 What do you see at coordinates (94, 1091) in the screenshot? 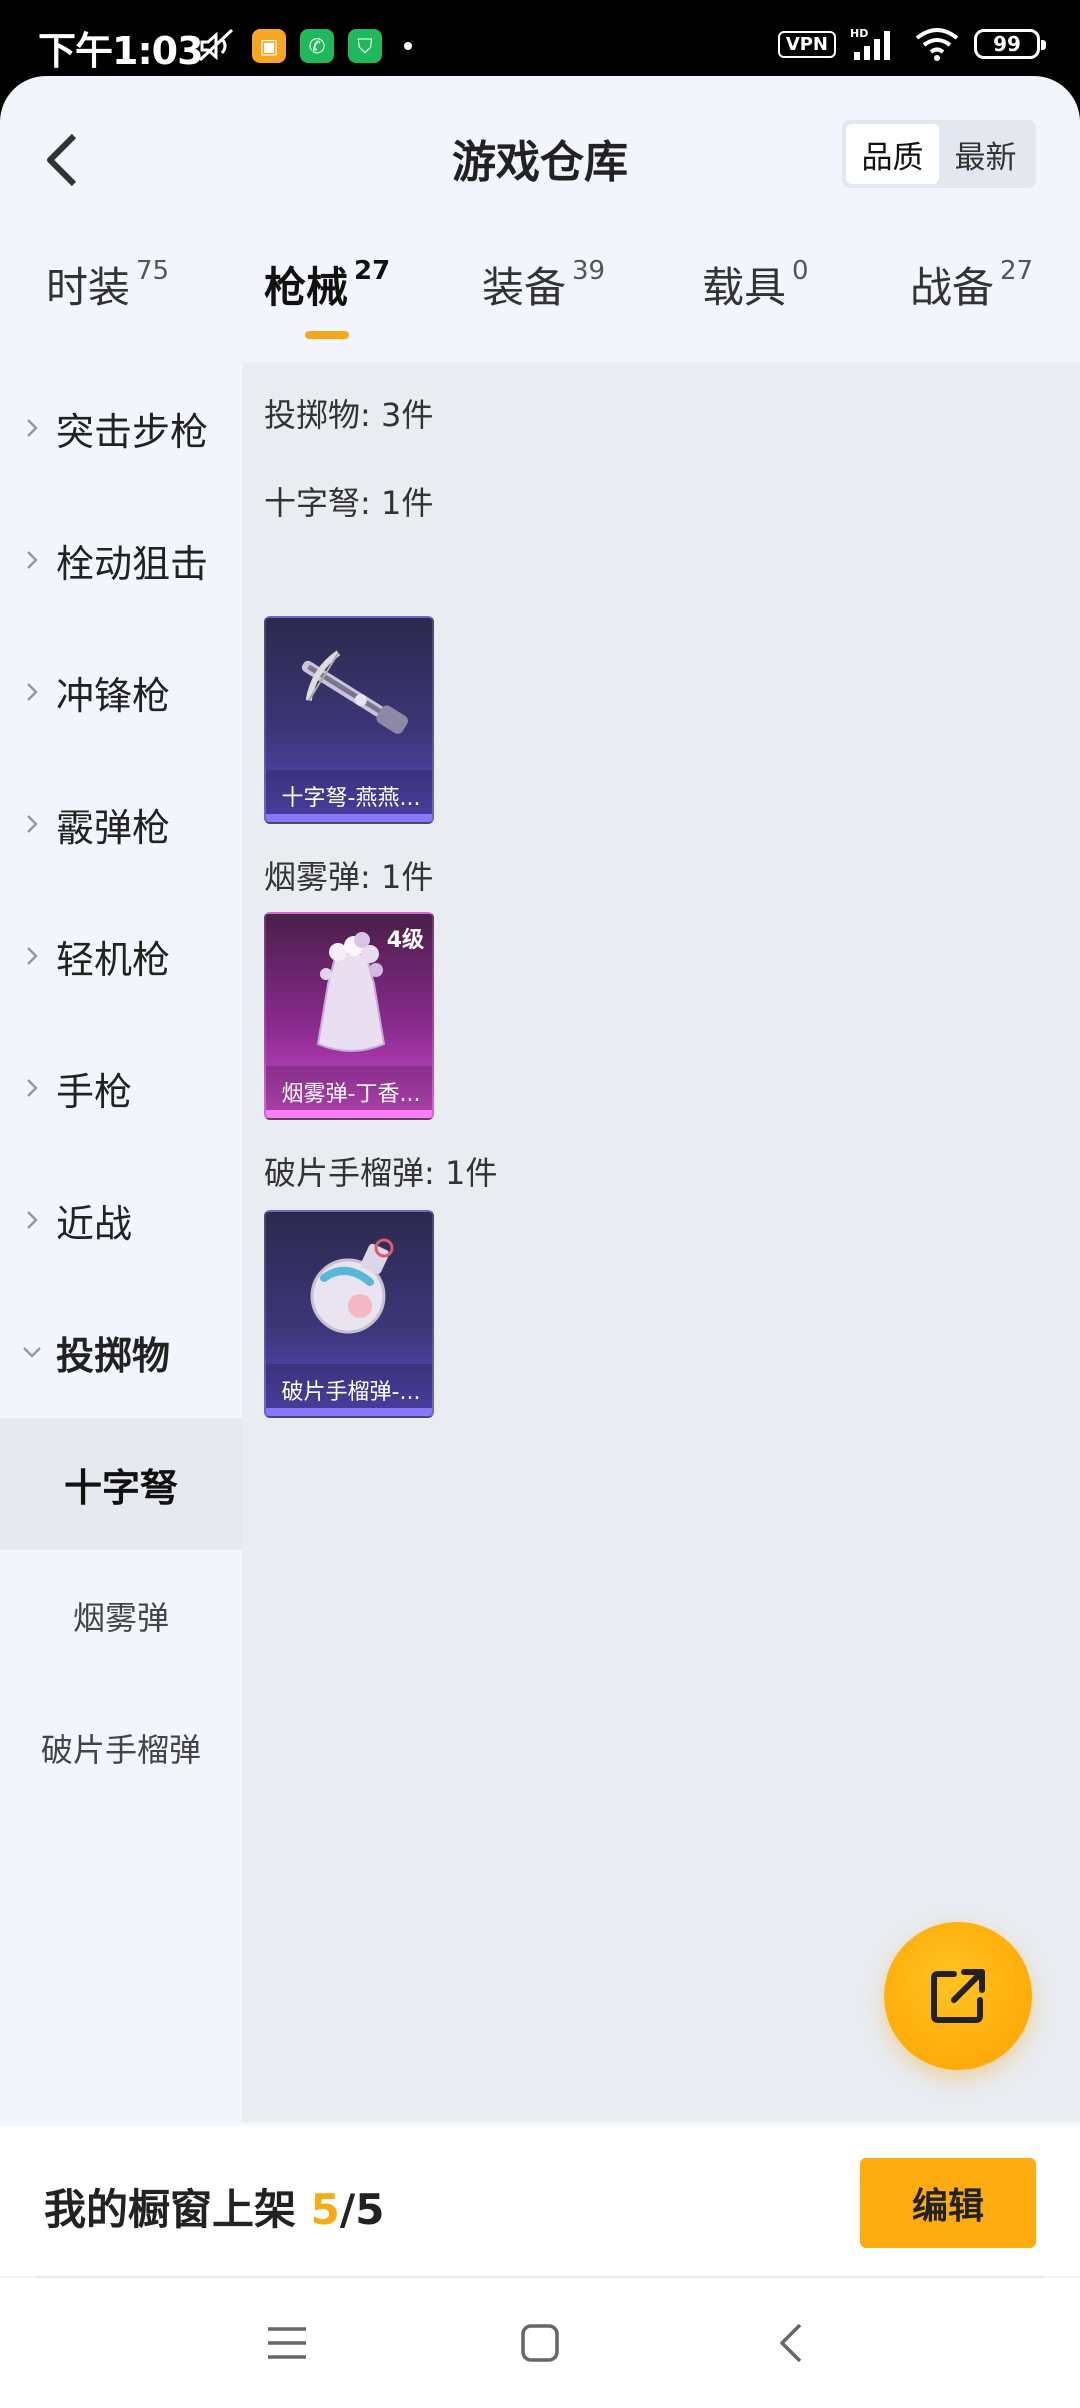
I see `sidebar-item-label: 手枪` at bounding box center [94, 1091].